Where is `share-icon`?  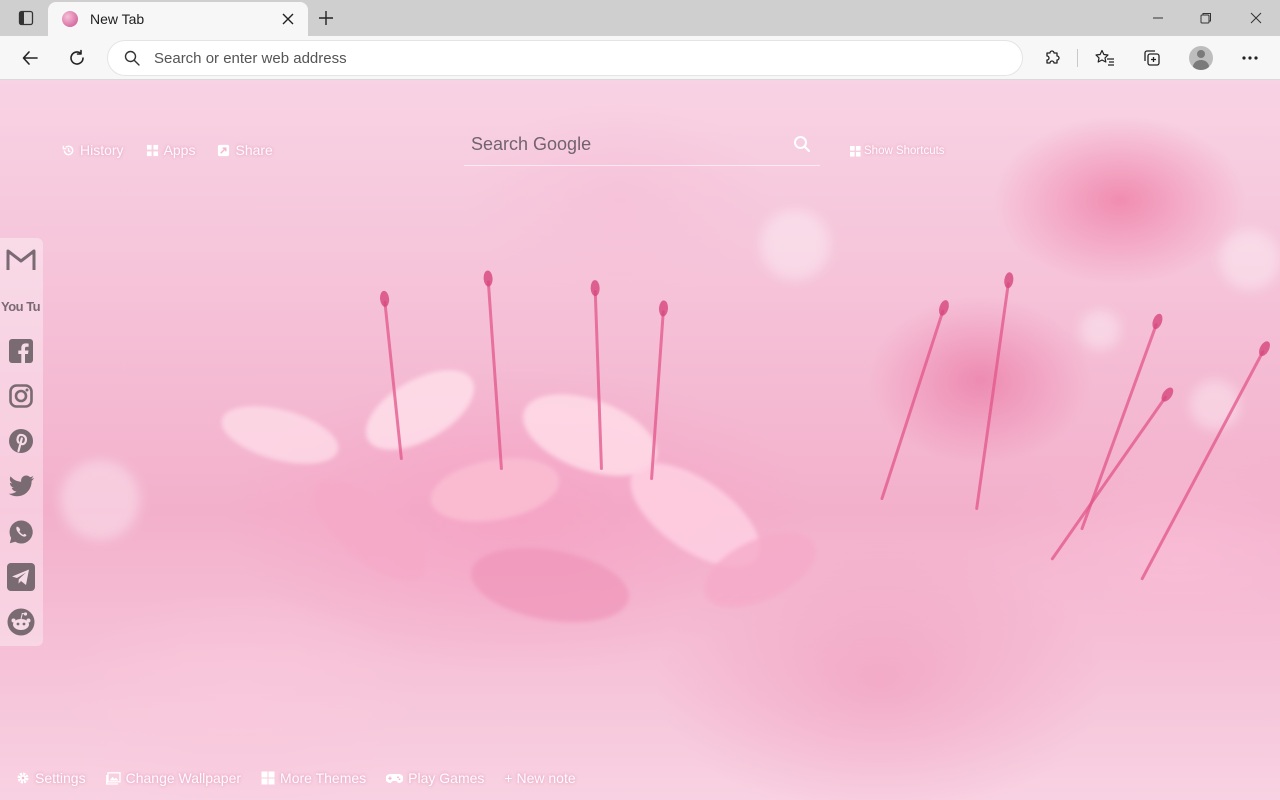
share-icon is located at coordinates (224, 150).